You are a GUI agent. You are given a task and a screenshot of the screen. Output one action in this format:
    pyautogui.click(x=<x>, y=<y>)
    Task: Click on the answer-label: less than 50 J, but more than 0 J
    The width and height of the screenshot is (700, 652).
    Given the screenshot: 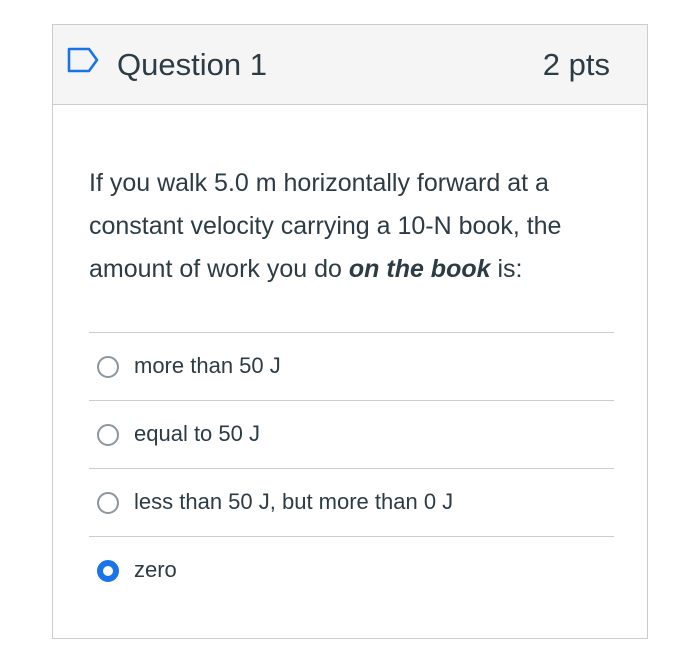 What is the action you would take?
    pyautogui.click(x=294, y=501)
    